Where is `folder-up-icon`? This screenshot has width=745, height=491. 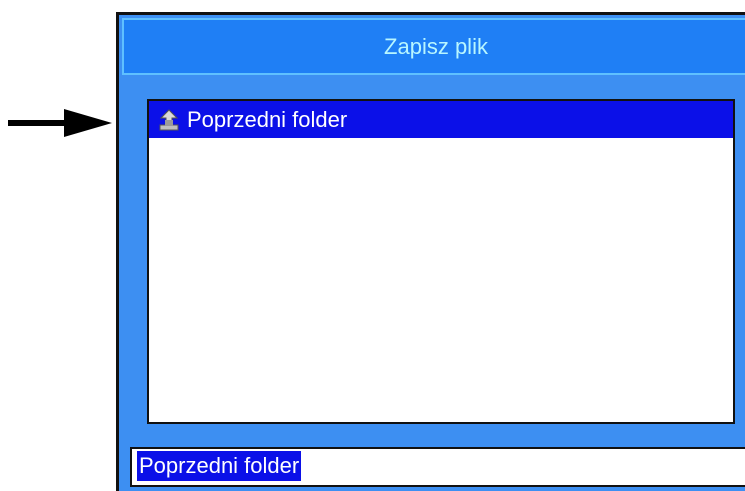
folder-up-icon is located at coordinates (169, 120).